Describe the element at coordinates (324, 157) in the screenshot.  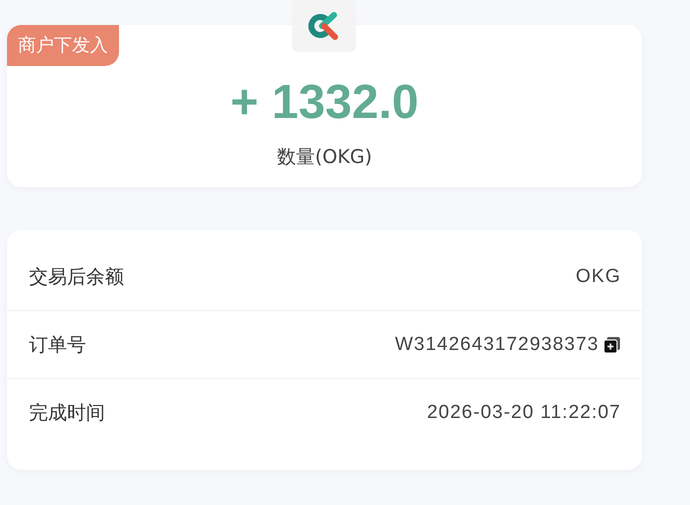
I see `amount-label: 数量(OKG)` at that location.